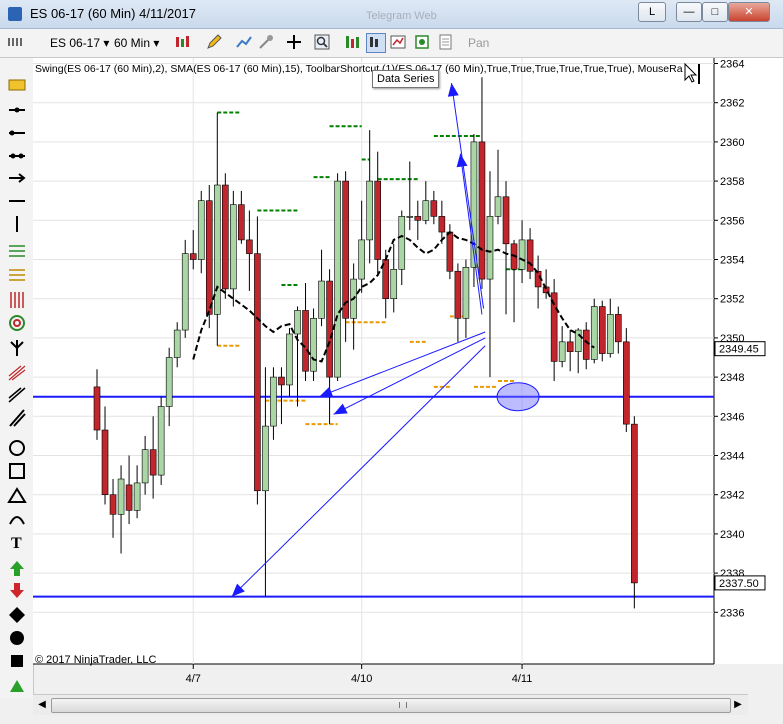  I want to click on interval-selector: 60 Min ▾, so click(136, 43).